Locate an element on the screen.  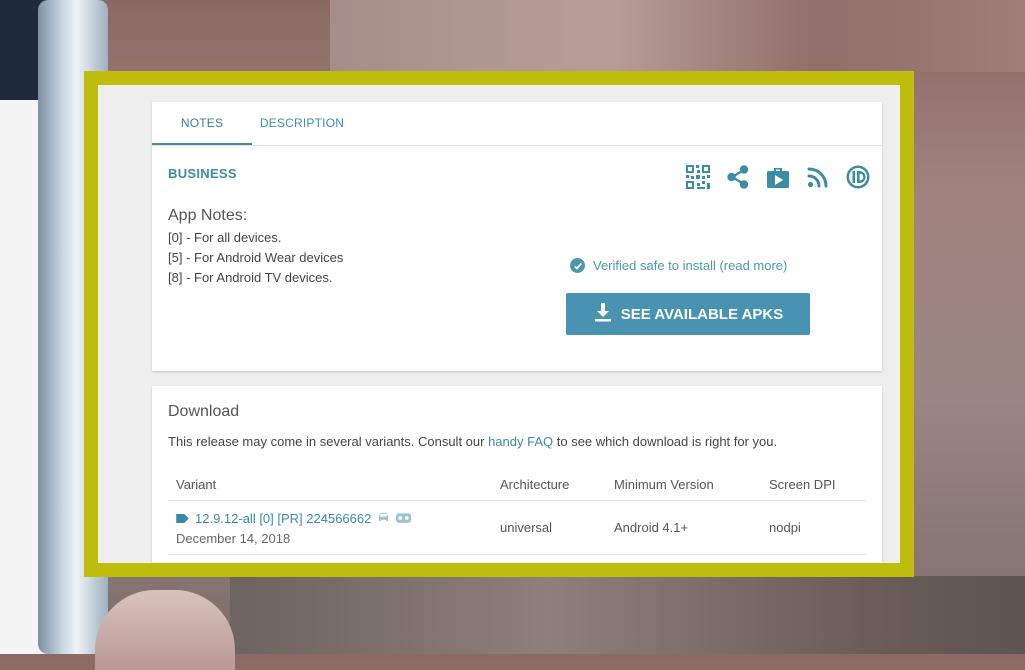
check-circle-icon is located at coordinates (577, 265).